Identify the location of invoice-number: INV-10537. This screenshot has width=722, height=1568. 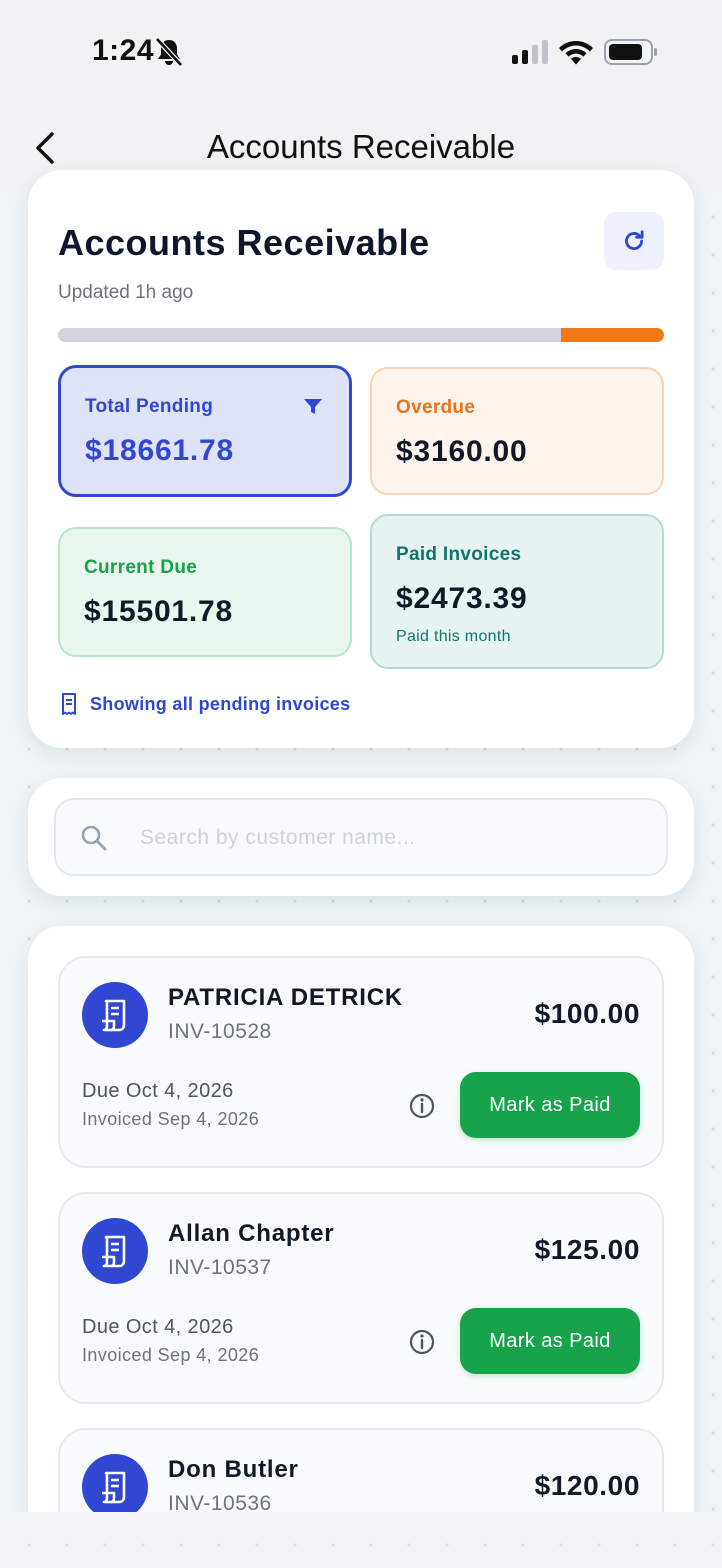
(220, 1267).